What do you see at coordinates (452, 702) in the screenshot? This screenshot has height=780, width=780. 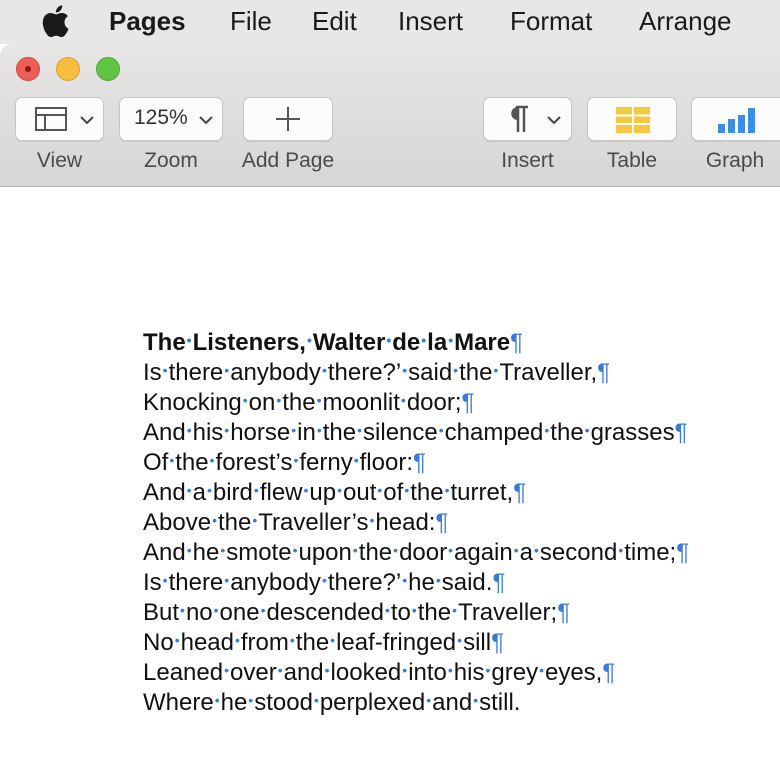 I see `word: and` at bounding box center [452, 702].